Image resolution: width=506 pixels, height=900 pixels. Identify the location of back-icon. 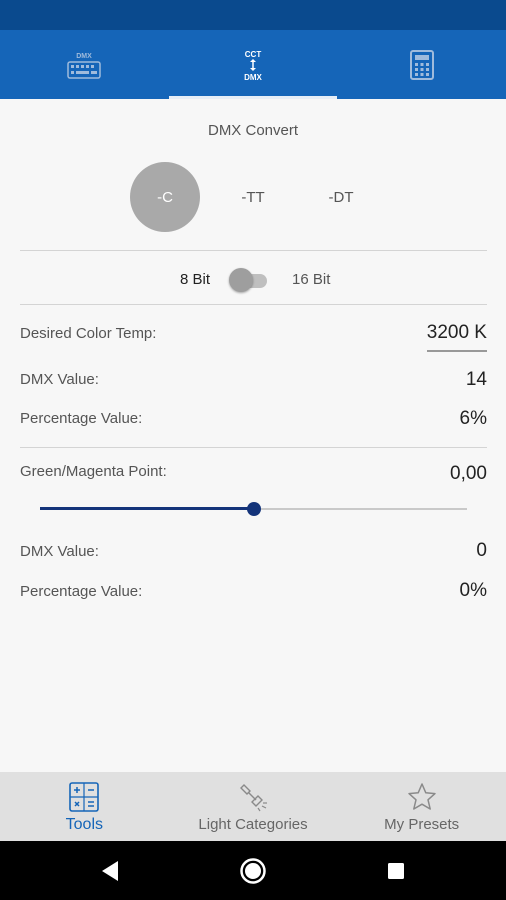
(110, 870).